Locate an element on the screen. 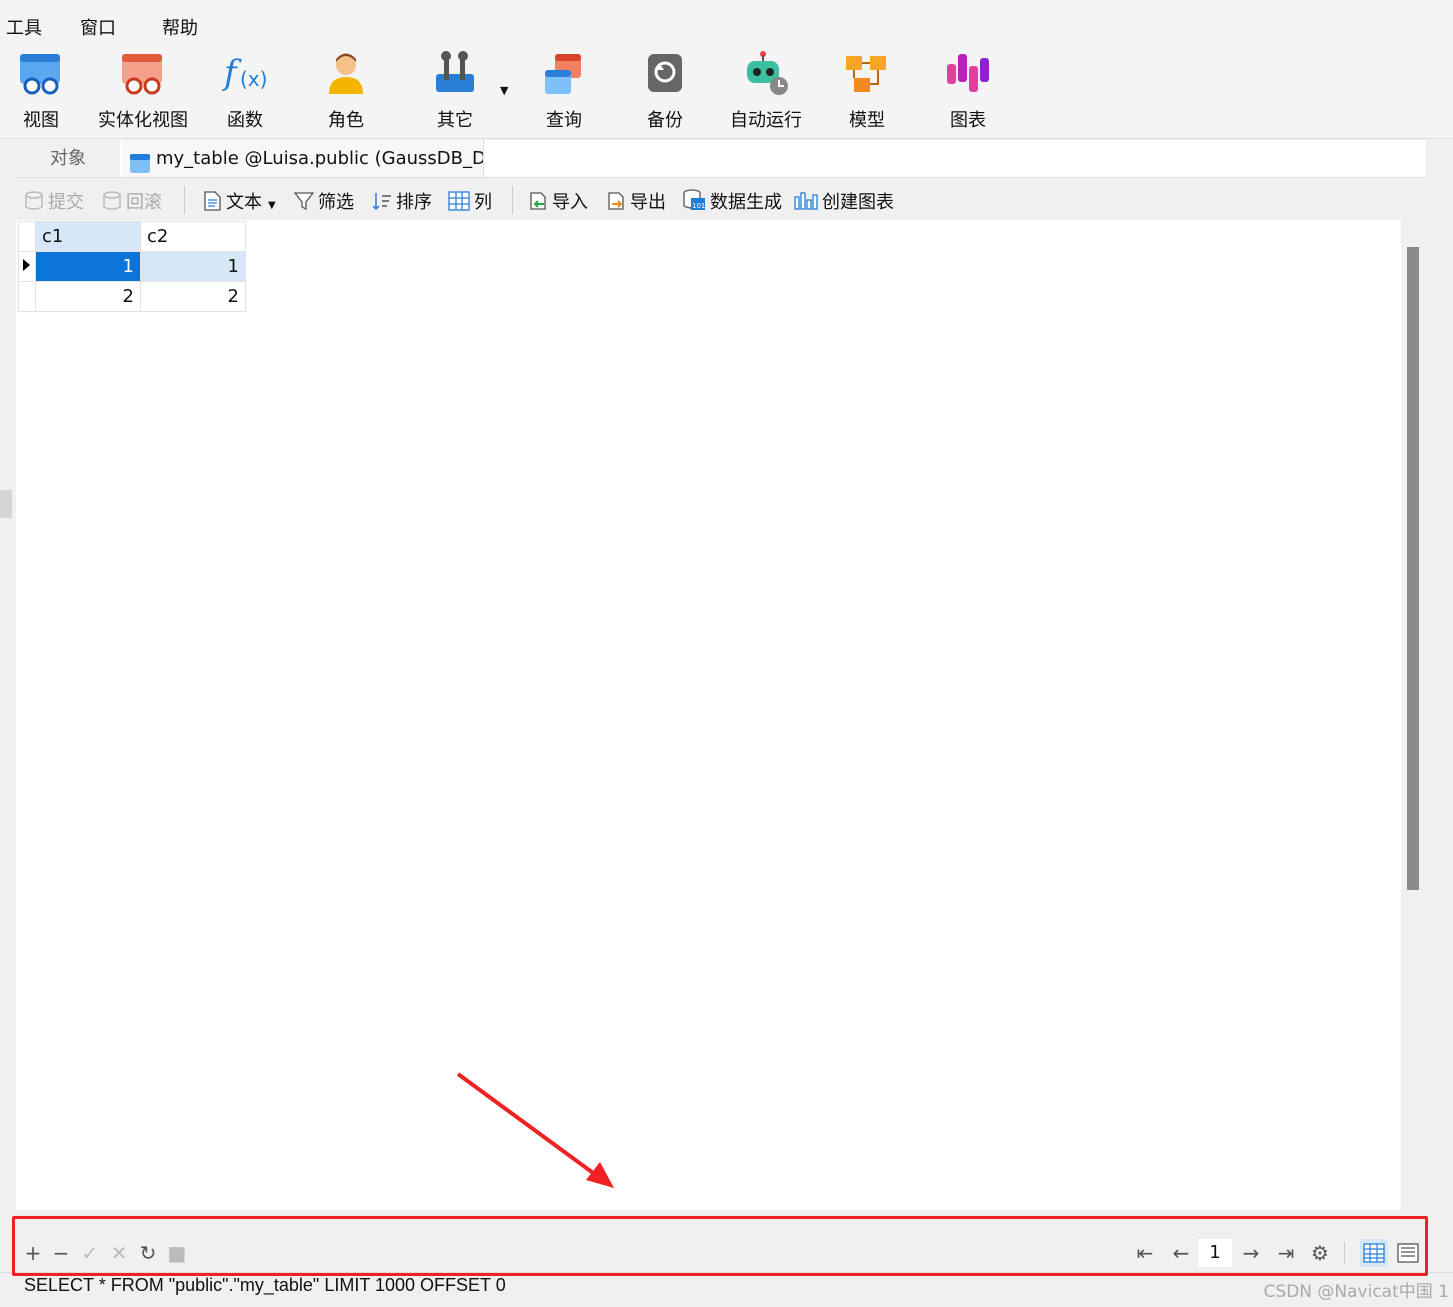  export-button: 导出 is located at coordinates (636, 201).